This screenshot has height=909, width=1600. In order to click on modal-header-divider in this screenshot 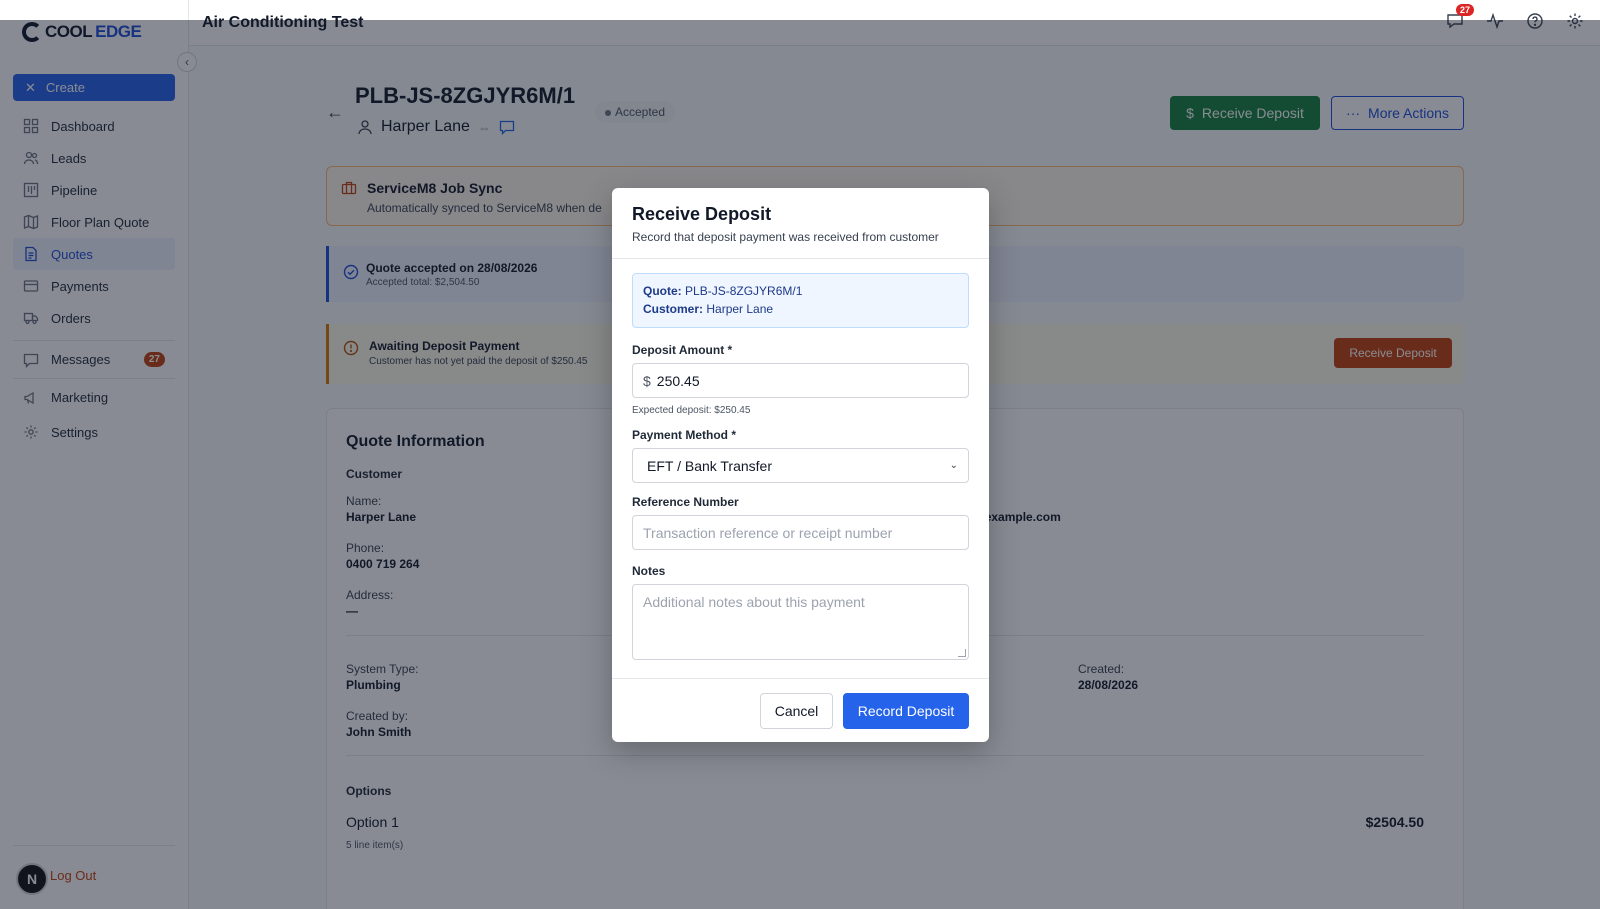, I will do `click(800, 258)`.